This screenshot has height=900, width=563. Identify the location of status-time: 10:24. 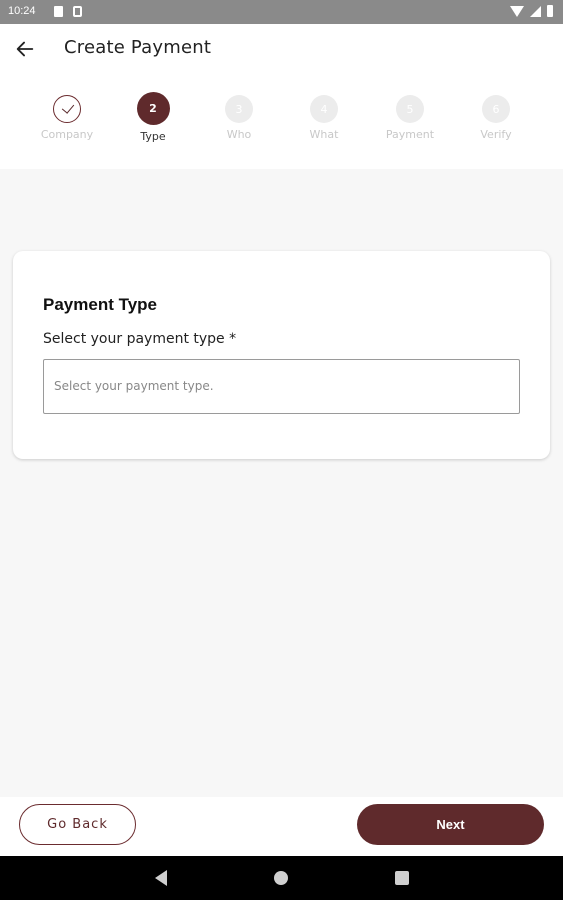
(22, 11).